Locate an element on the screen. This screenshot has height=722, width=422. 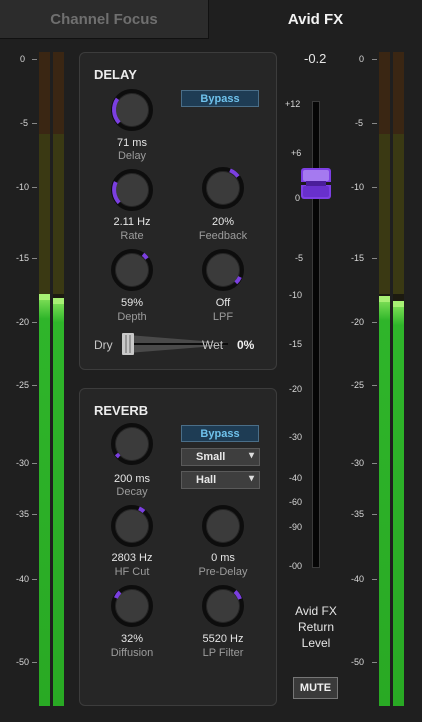
fader-scale-label: -15 is located at coordinates (296, 344).